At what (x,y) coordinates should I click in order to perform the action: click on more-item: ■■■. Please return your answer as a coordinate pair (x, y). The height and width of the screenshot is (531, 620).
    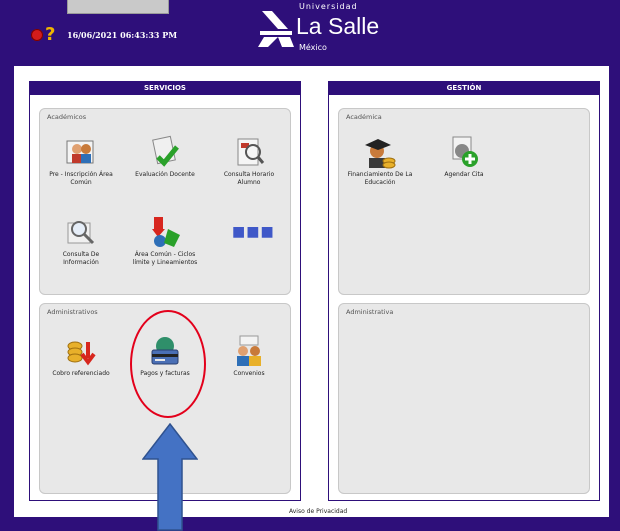
    Looking at the image, I should click on (249, 233).